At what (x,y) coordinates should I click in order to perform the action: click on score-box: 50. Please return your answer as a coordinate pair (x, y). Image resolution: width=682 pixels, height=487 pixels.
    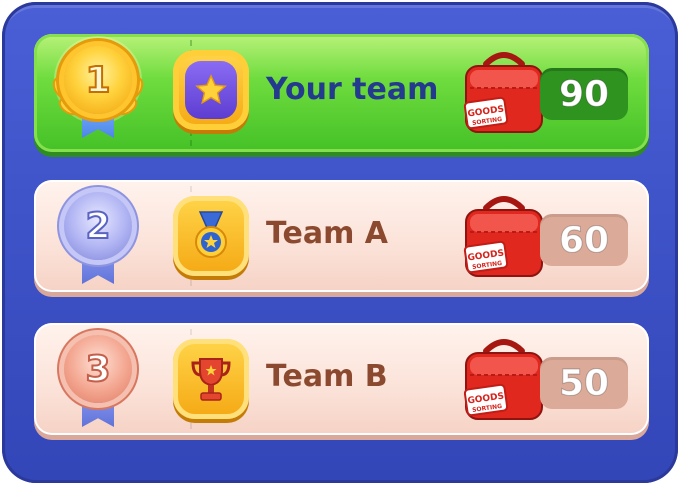
    Looking at the image, I should click on (584, 383).